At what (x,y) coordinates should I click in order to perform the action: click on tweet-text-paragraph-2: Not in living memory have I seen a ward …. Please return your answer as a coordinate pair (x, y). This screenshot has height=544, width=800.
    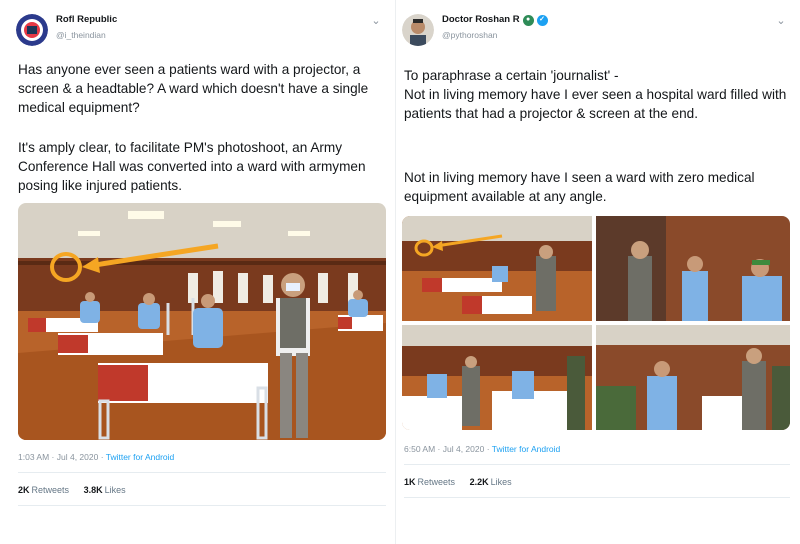
    Looking at the image, I should click on (579, 187).